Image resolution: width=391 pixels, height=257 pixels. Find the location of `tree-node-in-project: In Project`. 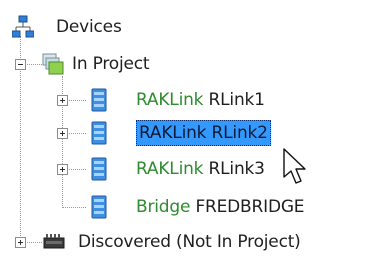

tree-node-in-project: In Project is located at coordinates (96, 64).